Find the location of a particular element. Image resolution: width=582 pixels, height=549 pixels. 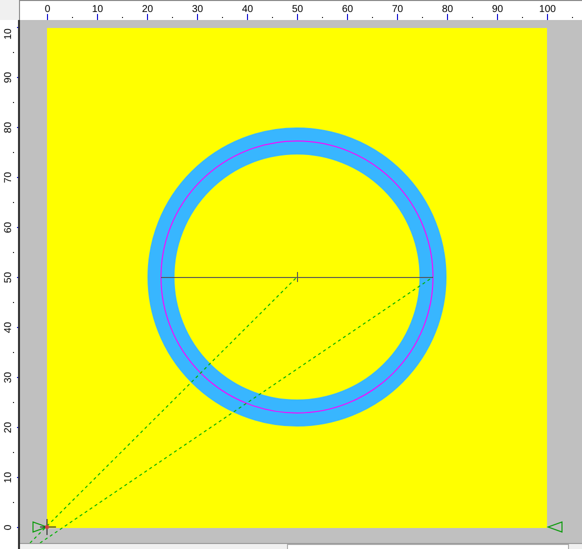

scrollbar-thumb is located at coordinates (428, 546).